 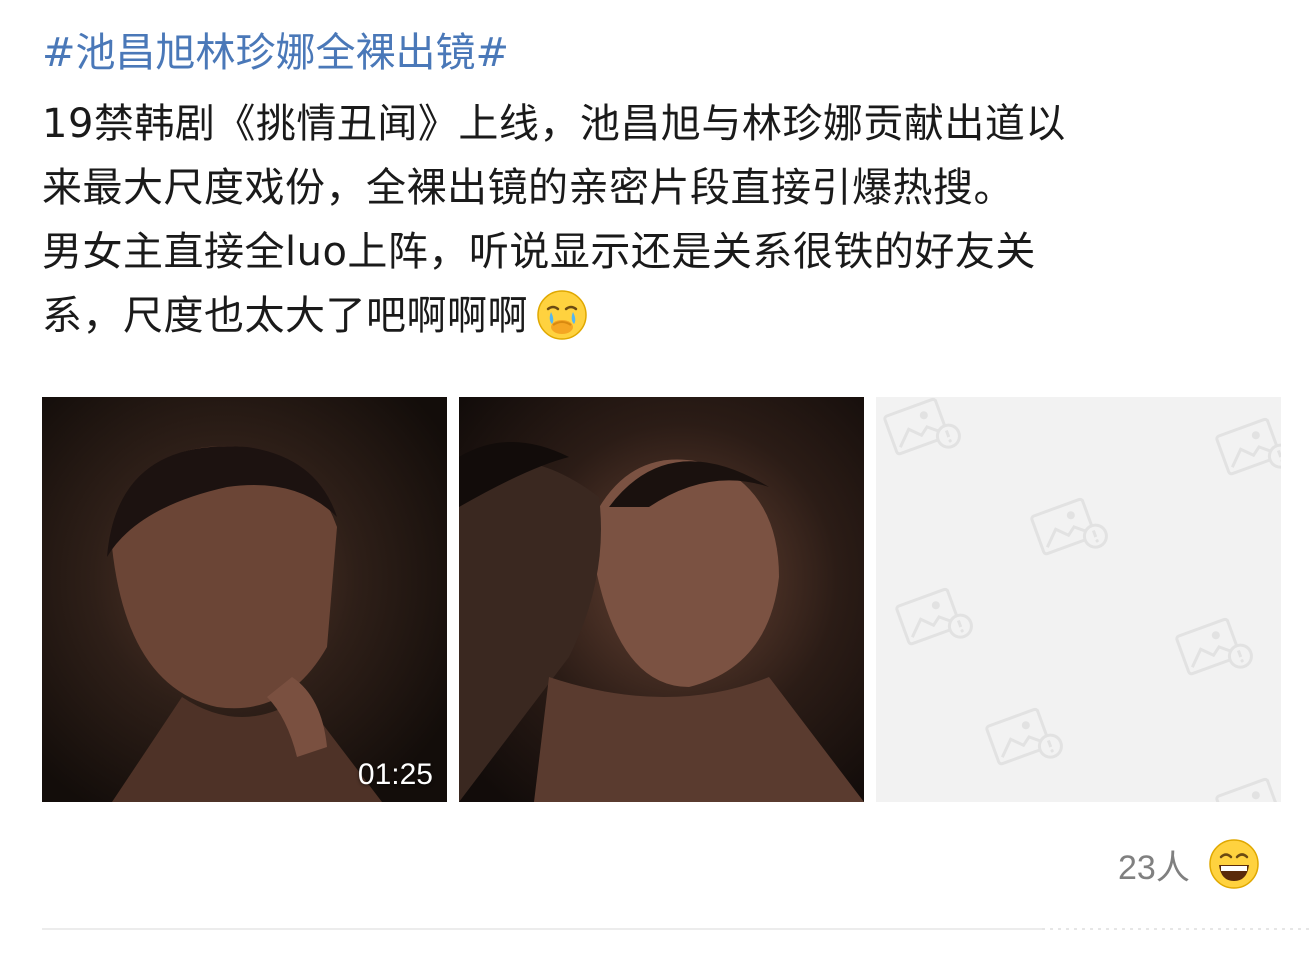 What do you see at coordinates (554, 124) in the screenshot?
I see `post-line-1: 19禁韩剧《挑情丑闻》上线，池昌旭与林珍娜贡献出道以` at bounding box center [554, 124].